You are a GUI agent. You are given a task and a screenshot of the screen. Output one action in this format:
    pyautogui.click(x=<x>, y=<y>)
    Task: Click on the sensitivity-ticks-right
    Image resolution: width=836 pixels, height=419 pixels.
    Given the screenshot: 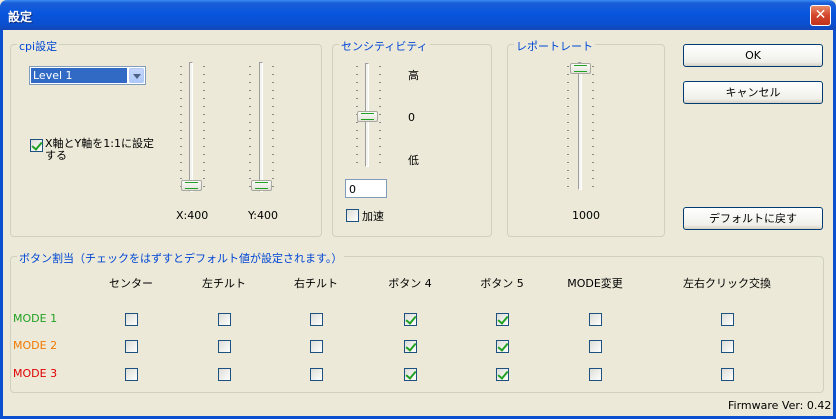 What is the action you would take?
    pyautogui.click(x=380, y=117)
    